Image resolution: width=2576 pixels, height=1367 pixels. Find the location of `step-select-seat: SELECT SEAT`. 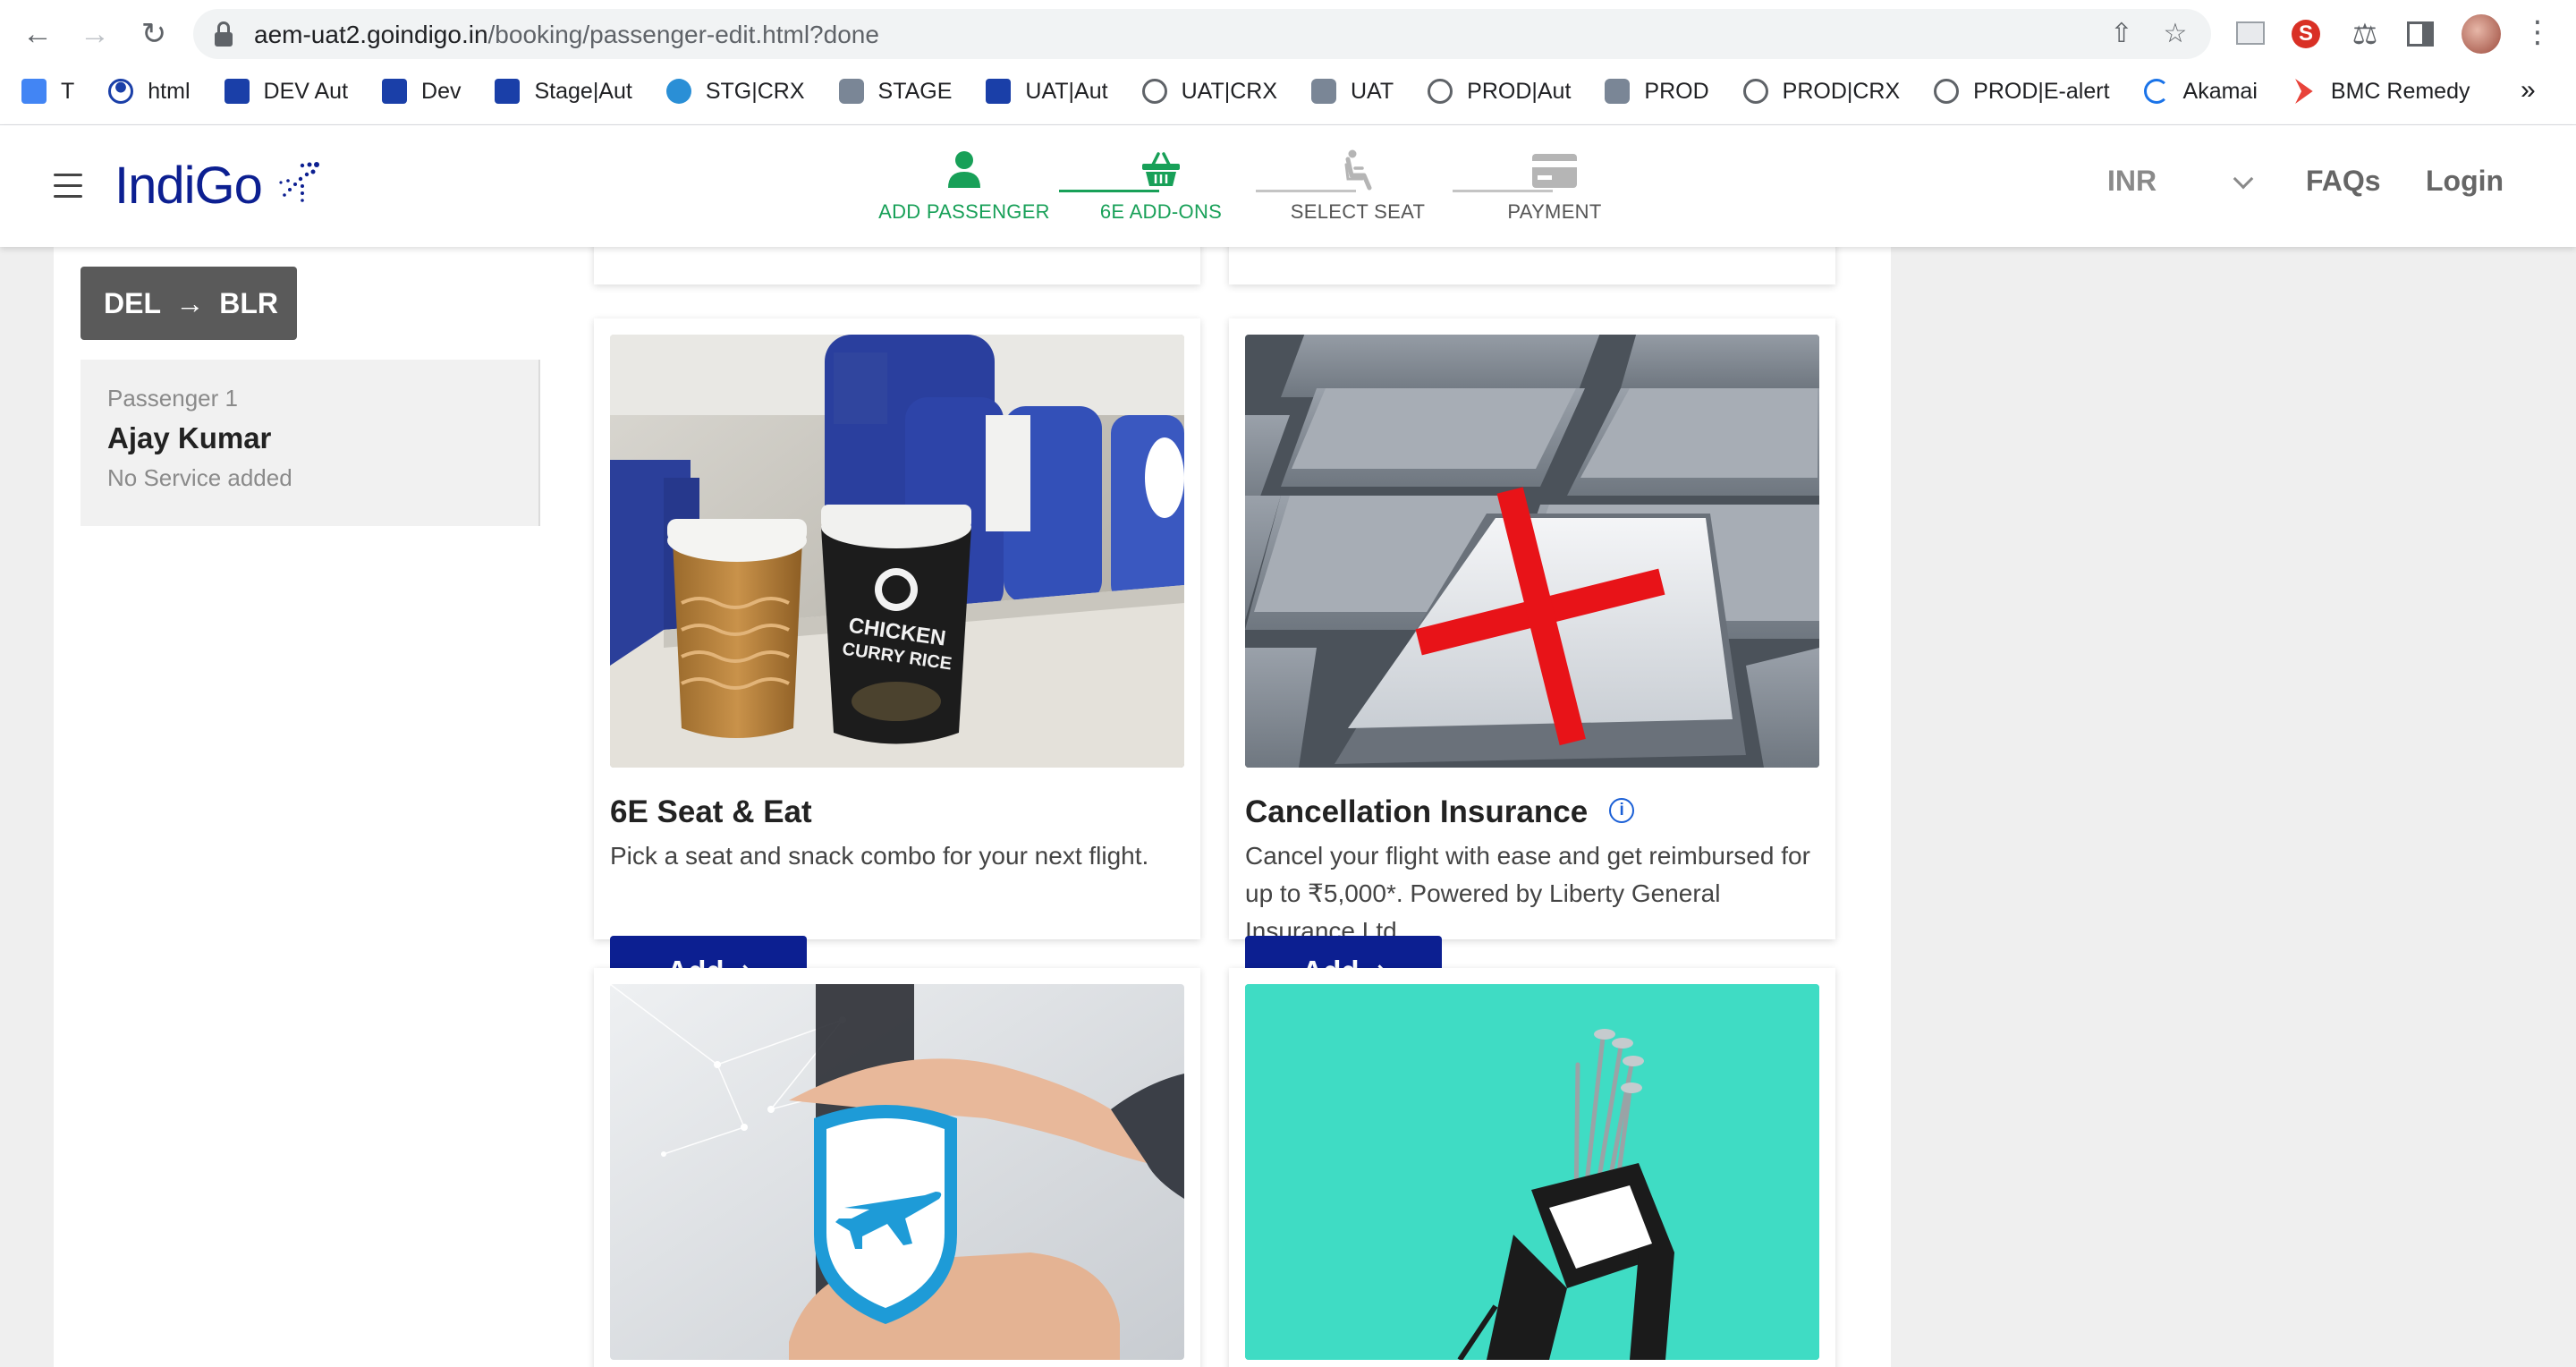

step-select-seat: SELECT SEAT is located at coordinates (1357, 186).